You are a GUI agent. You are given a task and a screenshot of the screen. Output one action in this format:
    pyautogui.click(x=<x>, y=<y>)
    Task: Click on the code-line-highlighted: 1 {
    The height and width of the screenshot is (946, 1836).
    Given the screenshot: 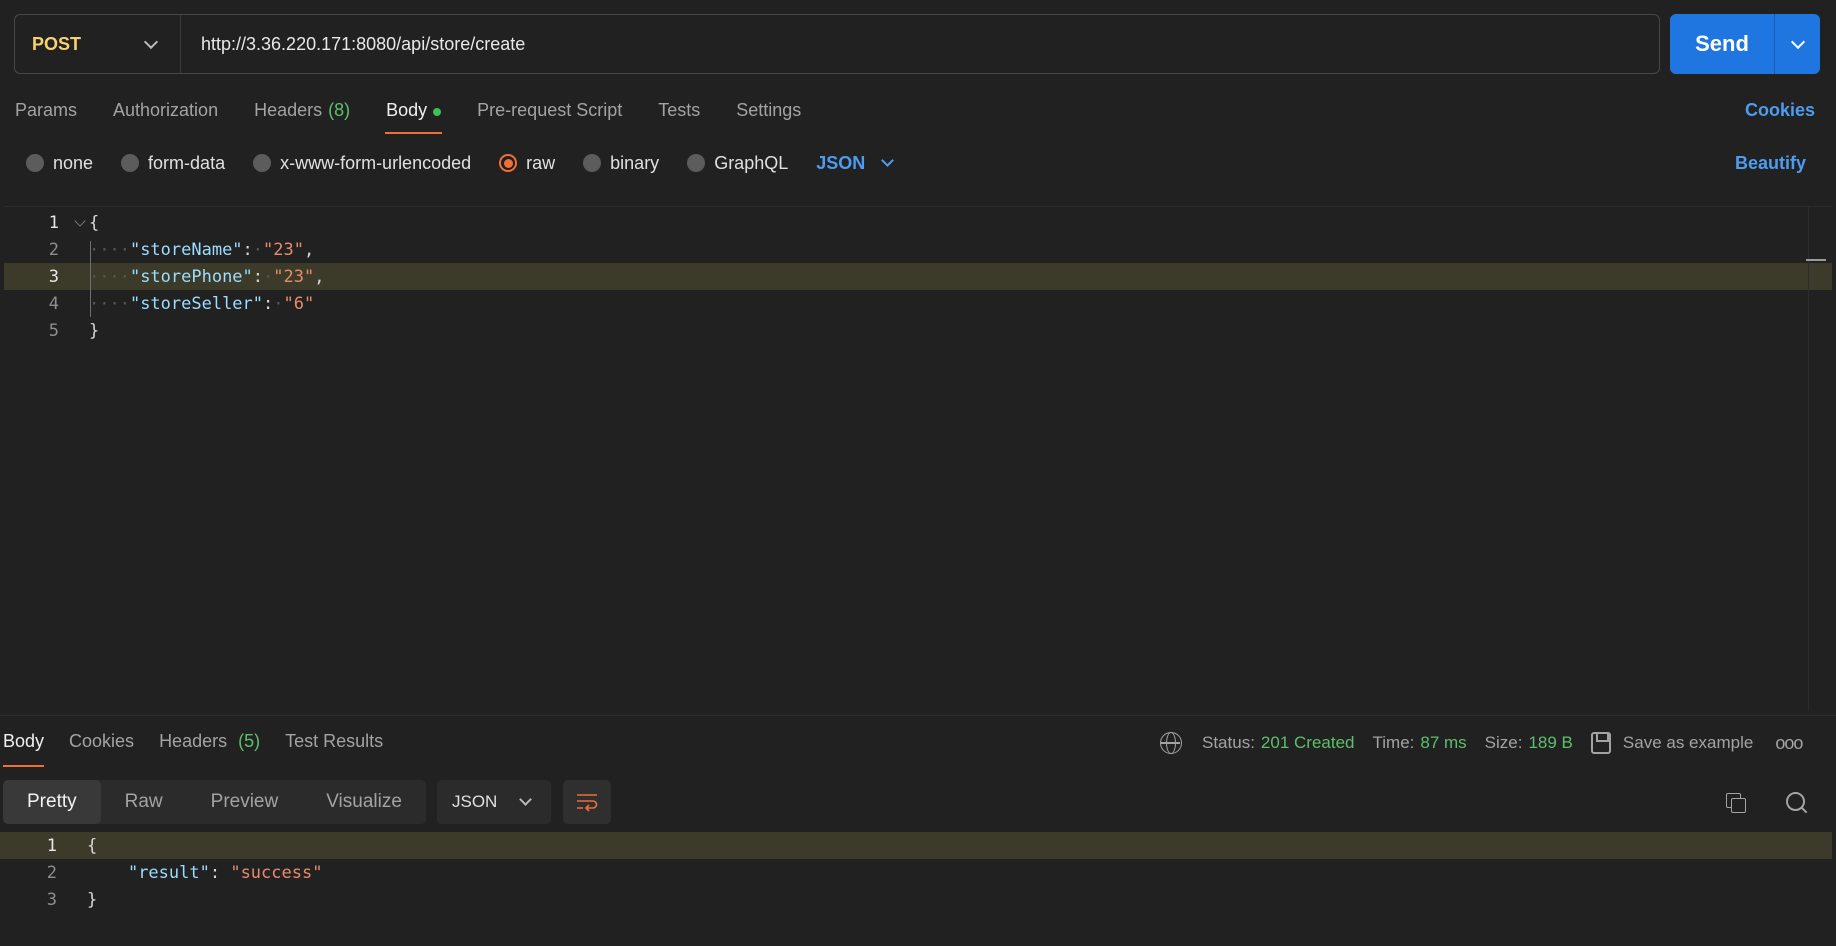 What is the action you would take?
    pyautogui.click(x=916, y=845)
    